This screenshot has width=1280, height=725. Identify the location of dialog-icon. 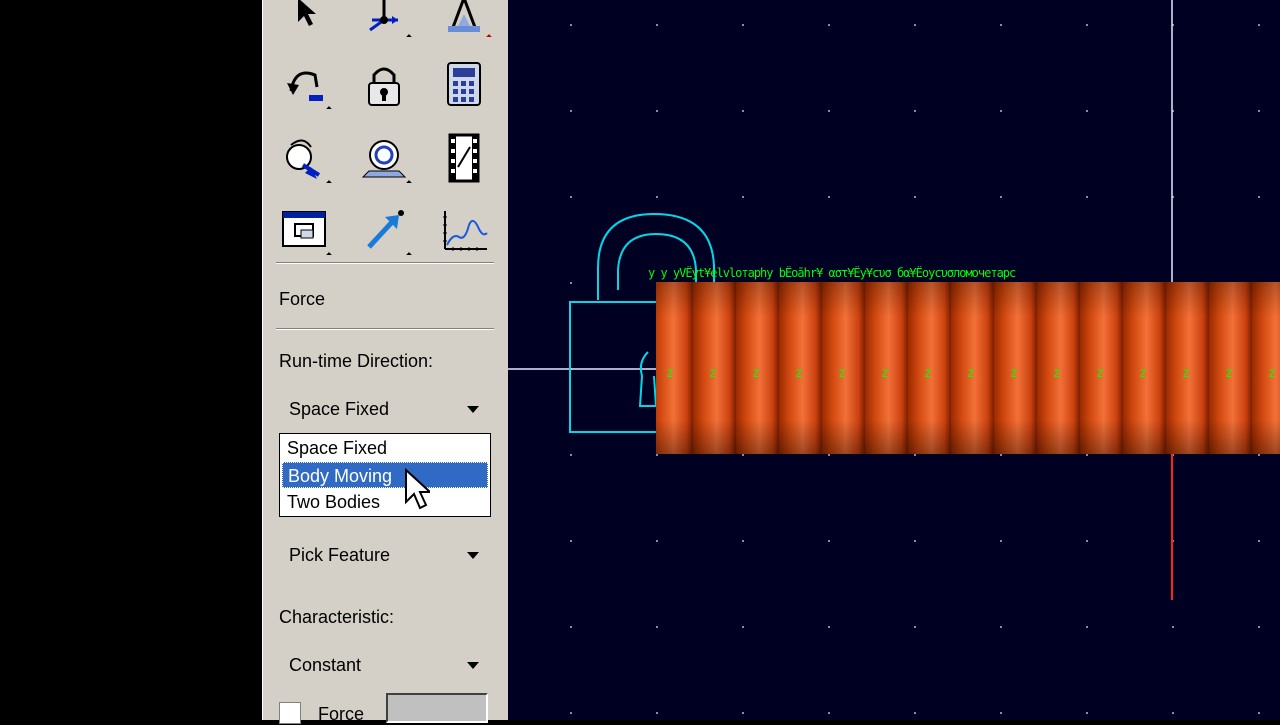
(304, 230).